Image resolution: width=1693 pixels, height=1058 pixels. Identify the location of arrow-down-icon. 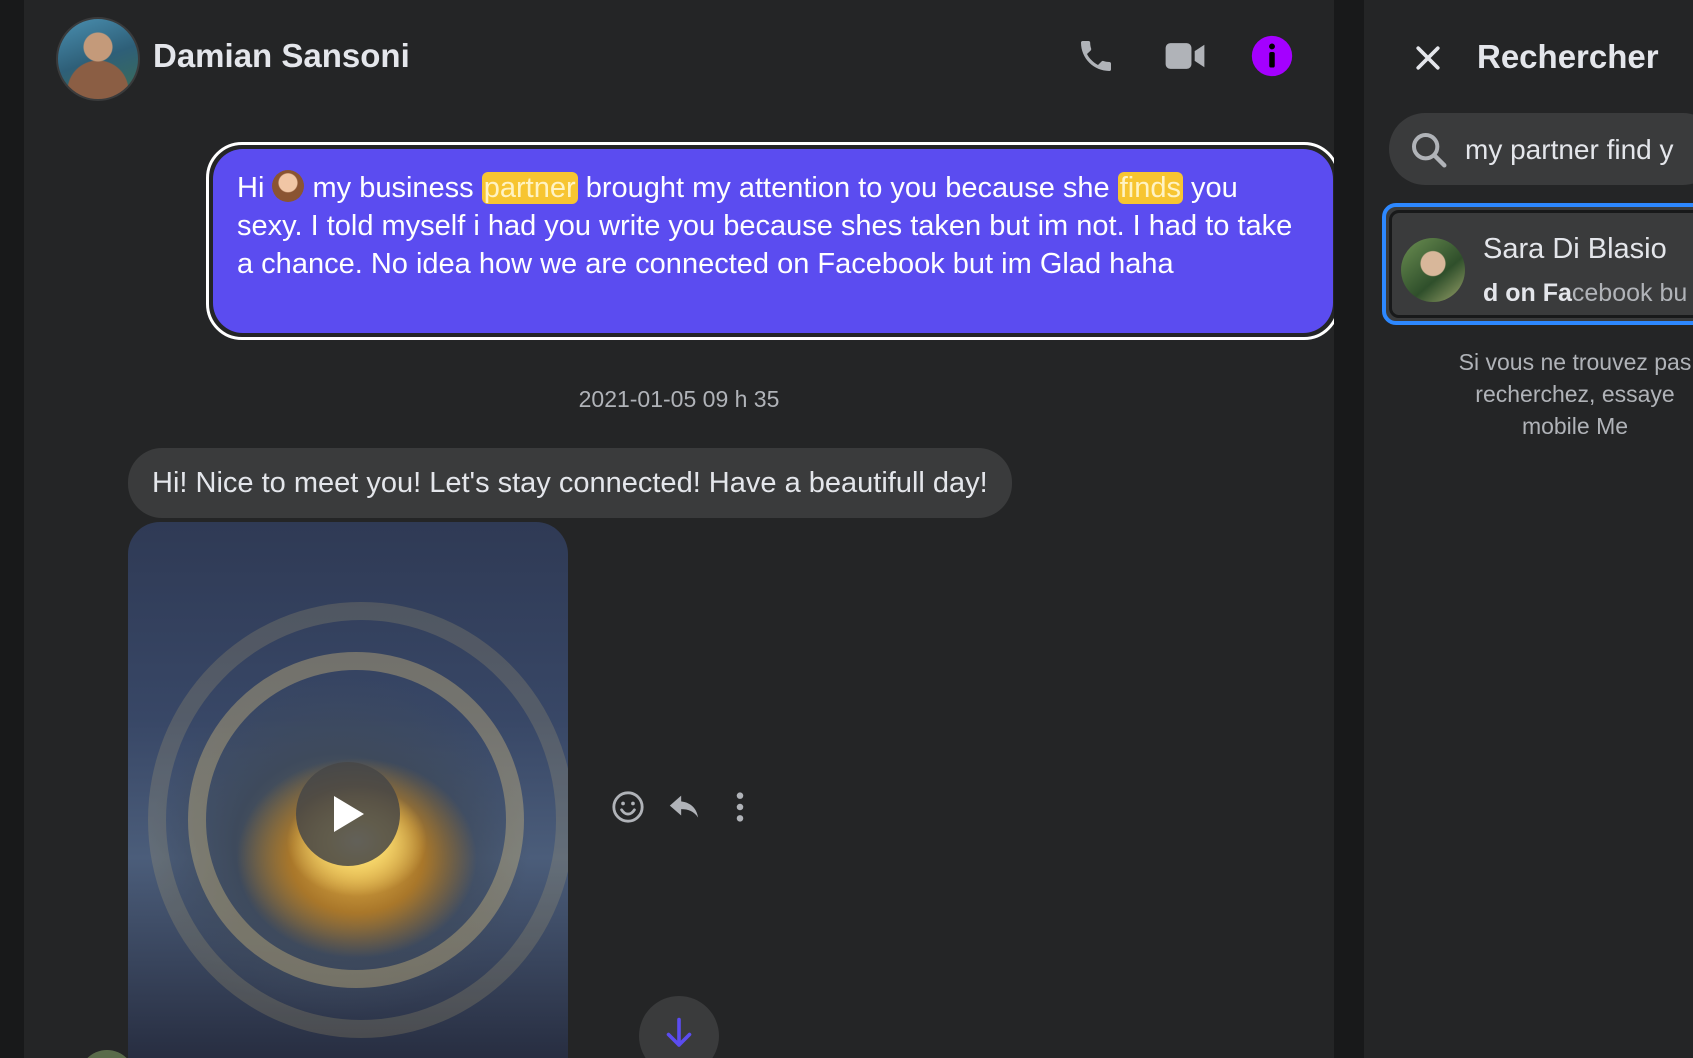
(679, 1032).